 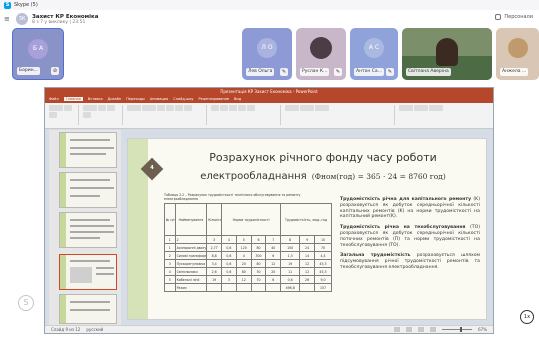 What do you see at coordinates (7, 5) in the screenshot?
I see `skype-logo-icon: S` at bounding box center [7, 5].